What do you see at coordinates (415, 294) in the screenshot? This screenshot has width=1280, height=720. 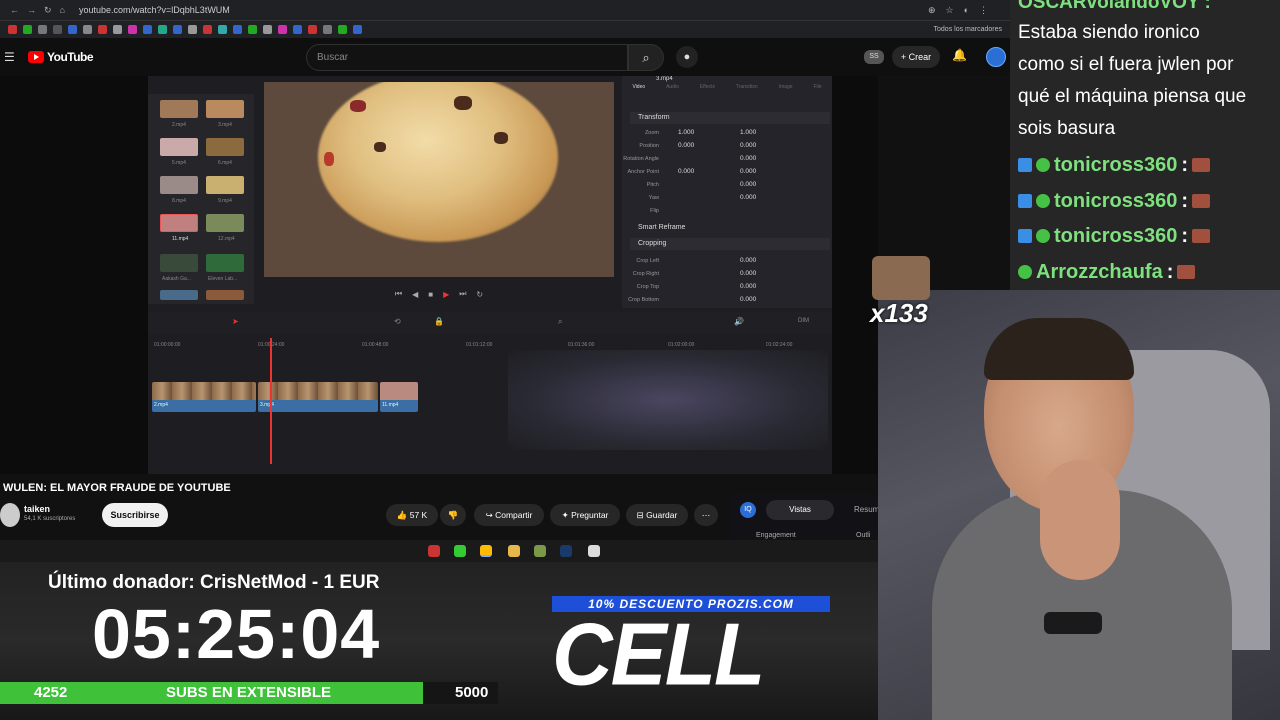 I see `step-back-icon: ◀` at bounding box center [415, 294].